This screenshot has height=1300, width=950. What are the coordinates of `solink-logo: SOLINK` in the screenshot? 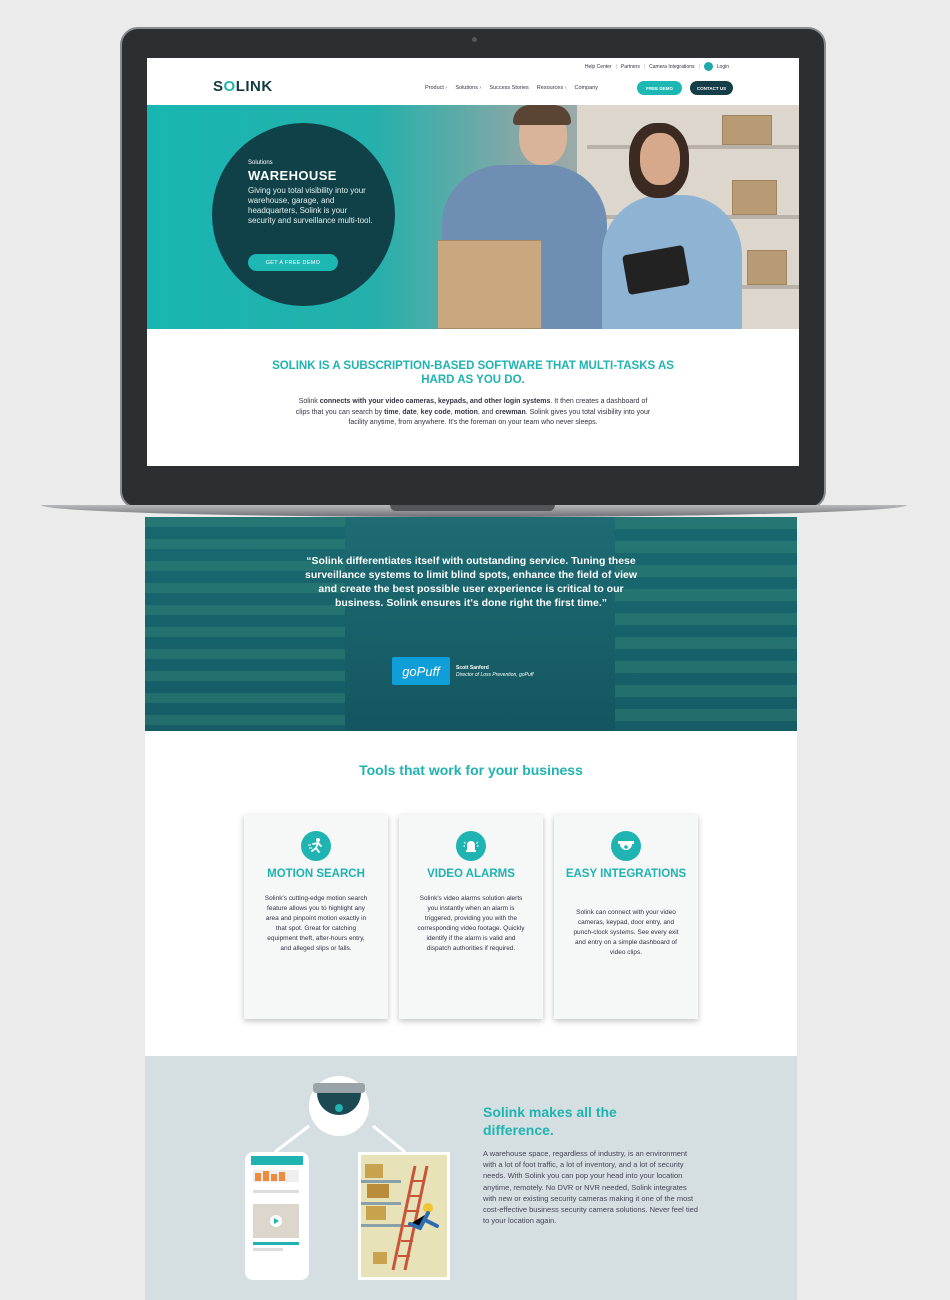 It's located at (243, 86).